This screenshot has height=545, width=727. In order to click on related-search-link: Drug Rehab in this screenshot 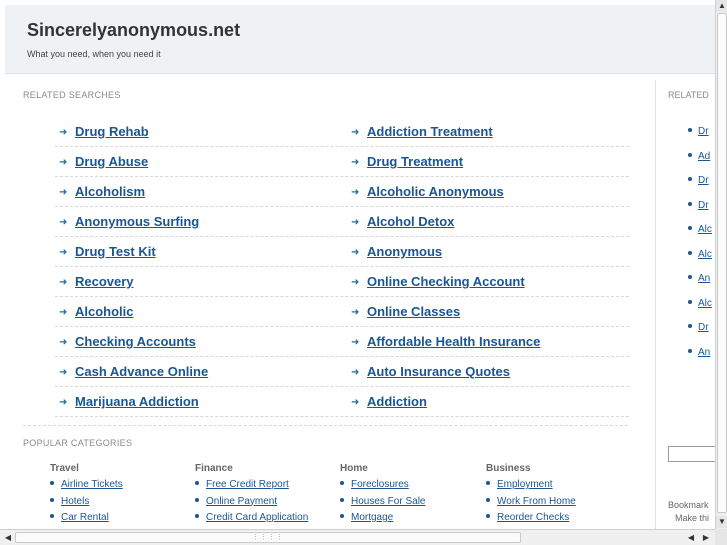, I will do `click(112, 131)`.